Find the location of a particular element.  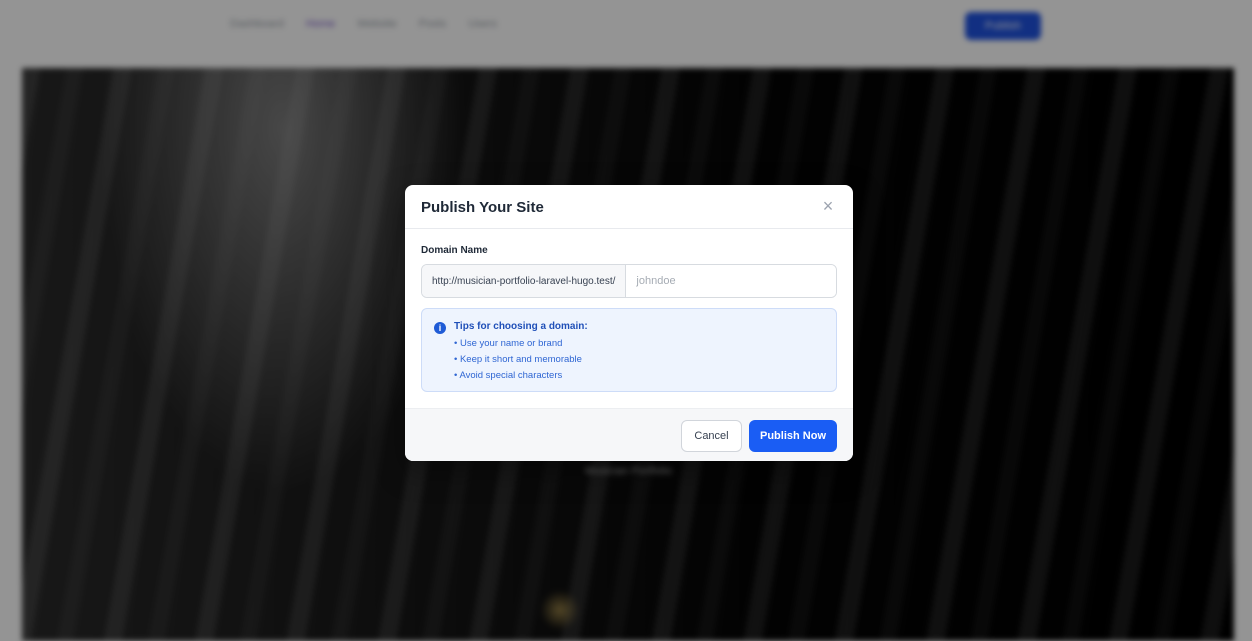

modal-header: Publish Your Site × is located at coordinates (629, 207).